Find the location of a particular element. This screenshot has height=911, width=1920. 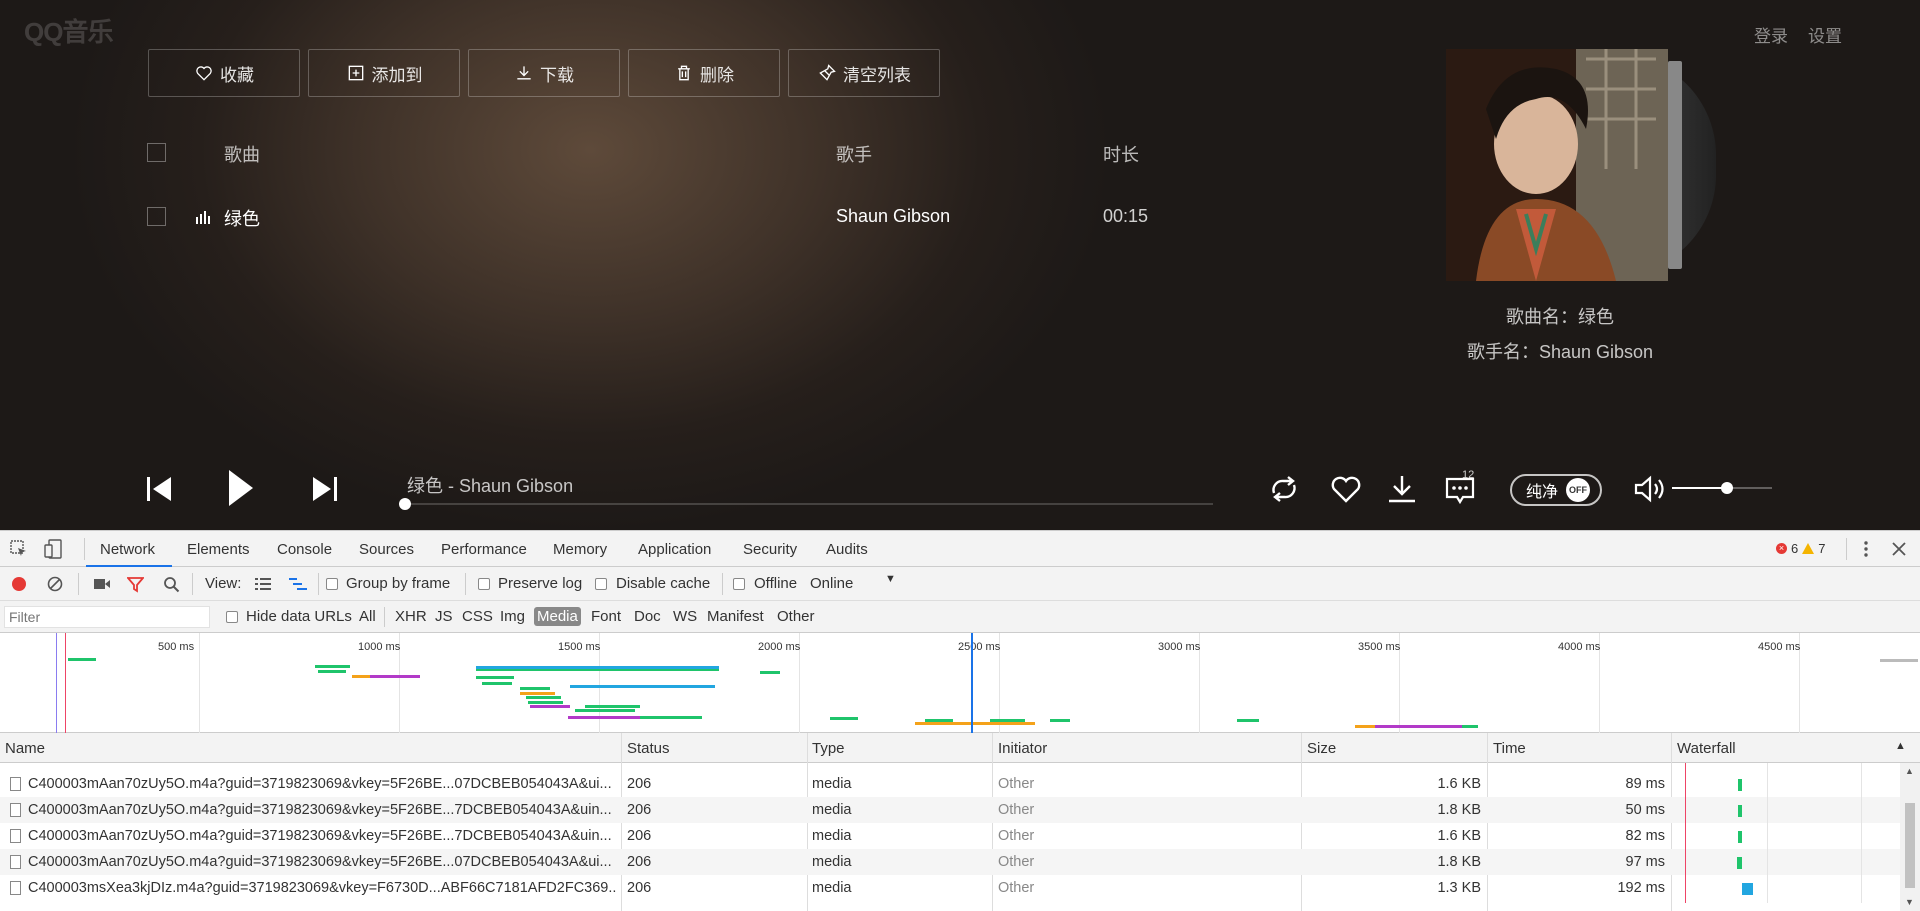

throttling-select: Online is located at coordinates (831, 583).